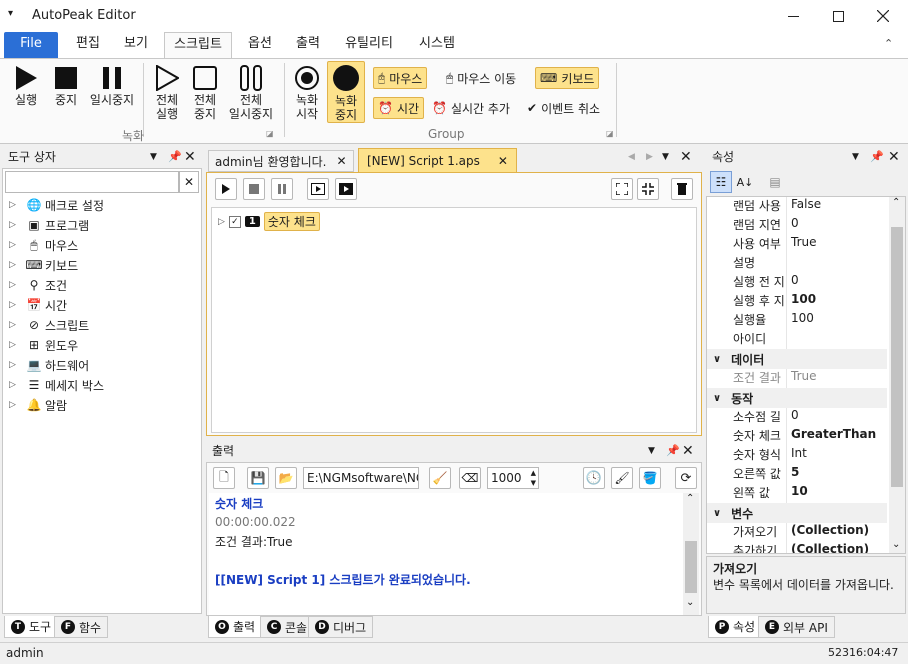 Image resolution: width=908 pixels, height=664 pixels. Describe the element at coordinates (258, 478) in the screenshot. I see `save-output-button: 💾` at that location.